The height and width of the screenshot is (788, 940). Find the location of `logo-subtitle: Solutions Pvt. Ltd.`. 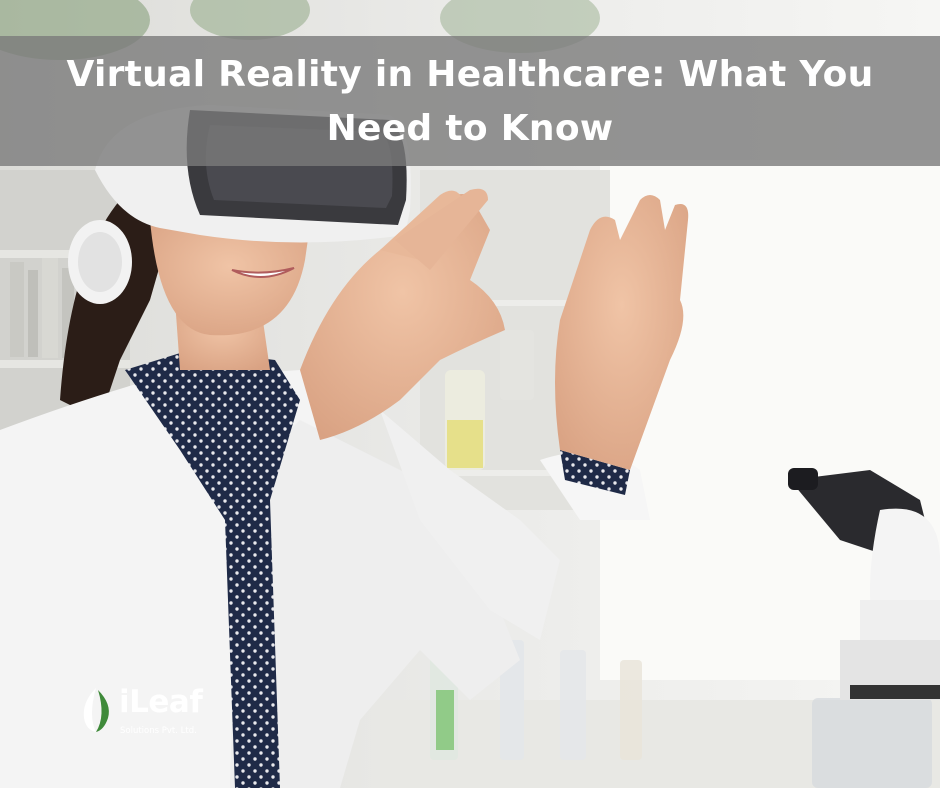

logo-subtitle: Solutions Pvt. Ltd. is located at coordinates (158, 731).